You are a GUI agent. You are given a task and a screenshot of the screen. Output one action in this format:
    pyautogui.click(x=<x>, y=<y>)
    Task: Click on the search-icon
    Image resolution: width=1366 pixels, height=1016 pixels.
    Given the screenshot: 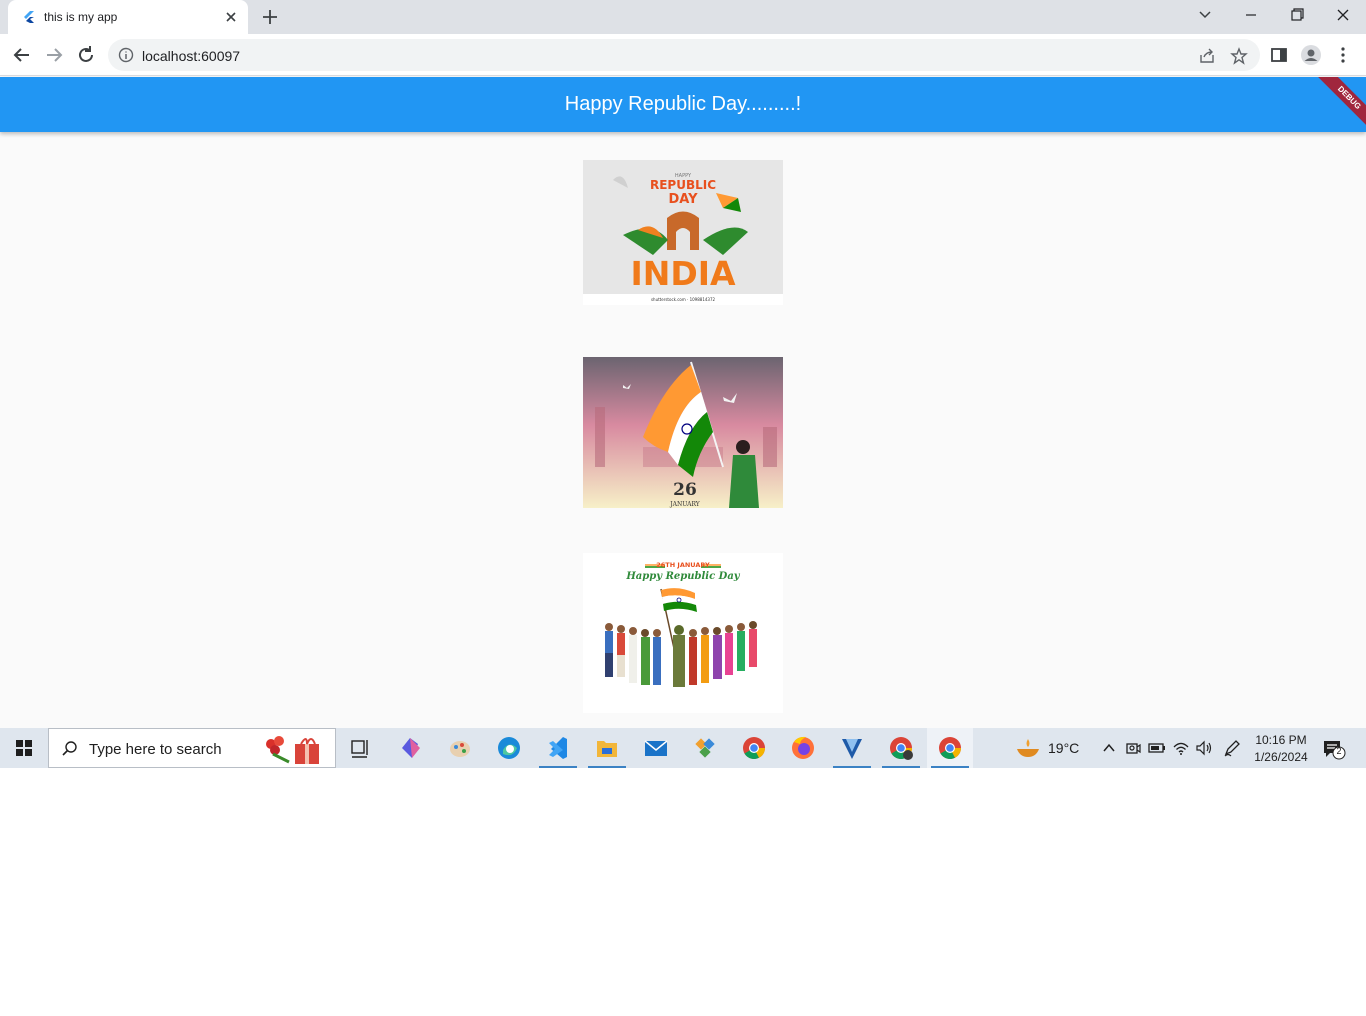 What is the action you would take?
    pyautogui.click(x=69, y=748)
    